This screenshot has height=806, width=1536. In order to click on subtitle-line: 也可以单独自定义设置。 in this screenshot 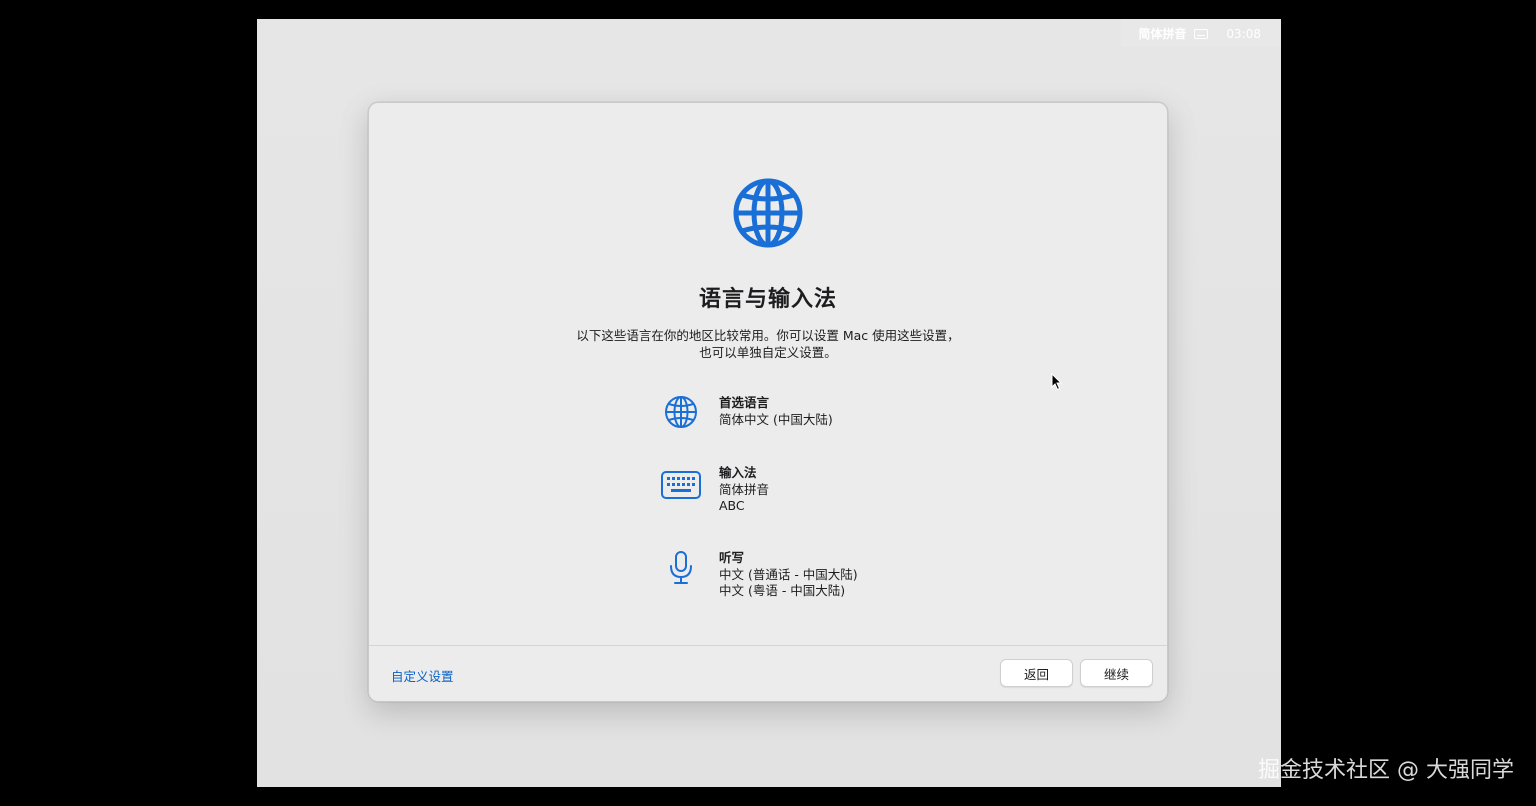, I will do `click(768, 352)`.